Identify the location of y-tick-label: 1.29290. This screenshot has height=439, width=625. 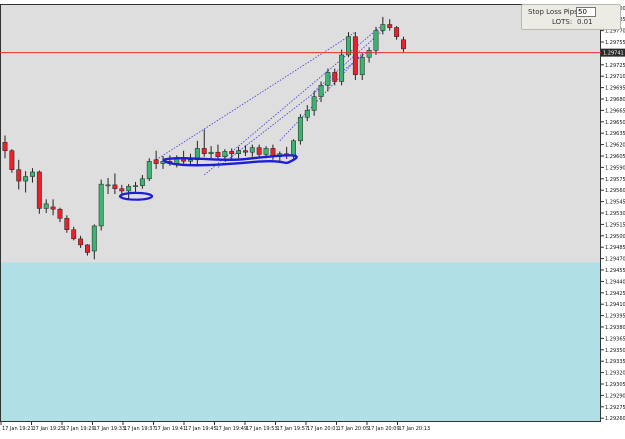
(615, 396).